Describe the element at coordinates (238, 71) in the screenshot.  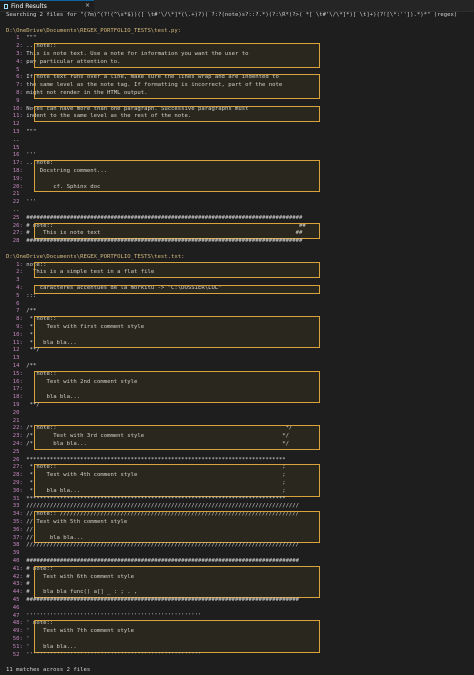
I see `result-line: 5` at that location.